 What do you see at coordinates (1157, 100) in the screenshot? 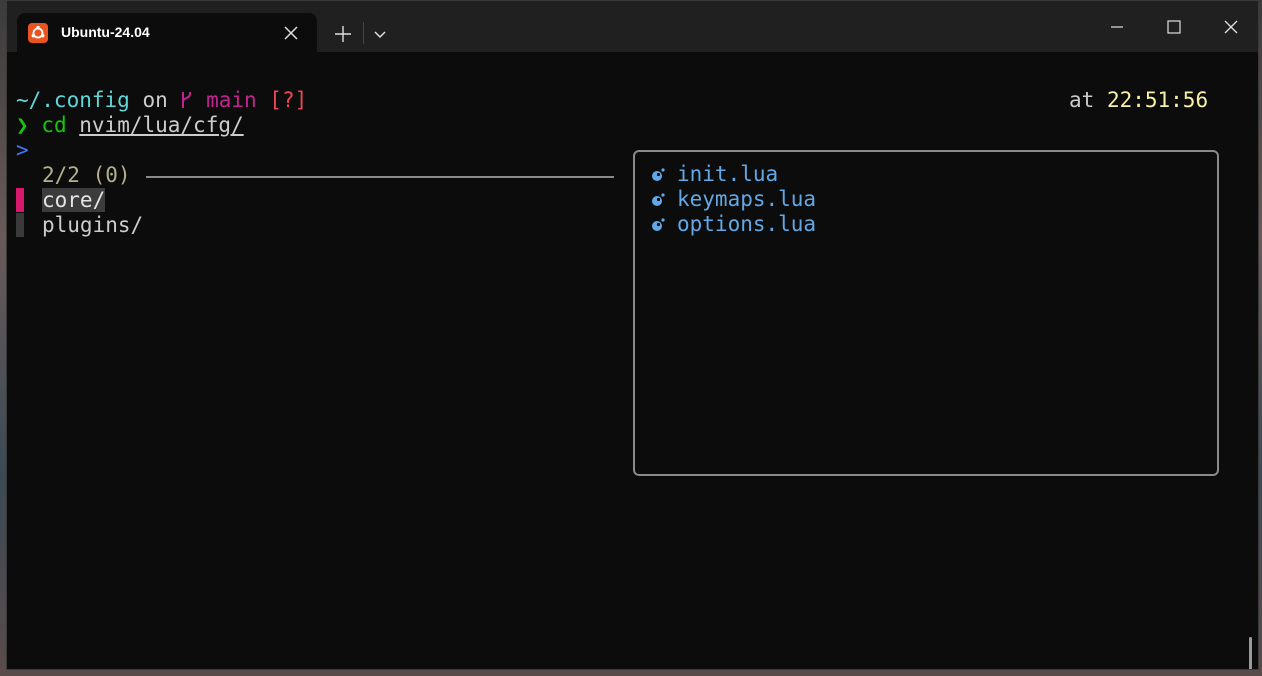
I see `prompt-time: 22:51:56` at bounding box center [1157, 100].